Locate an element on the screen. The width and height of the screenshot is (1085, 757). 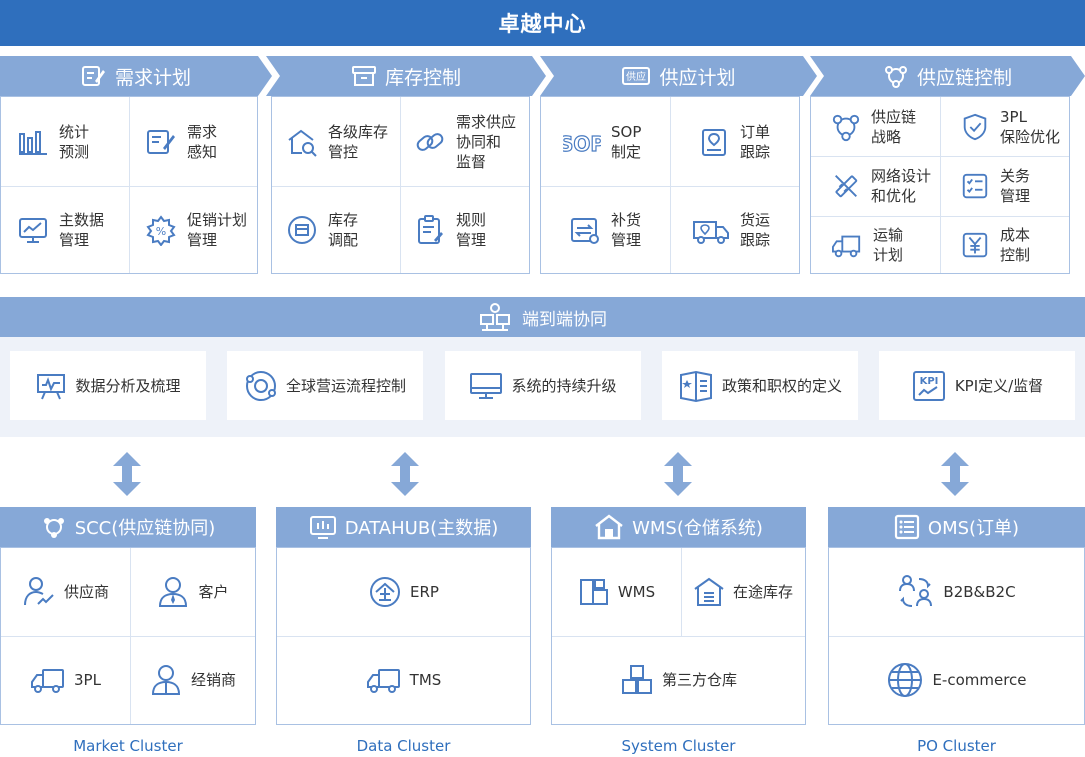
section-header-demand-planning: 需求计划 is located at coordinates (136, 76).